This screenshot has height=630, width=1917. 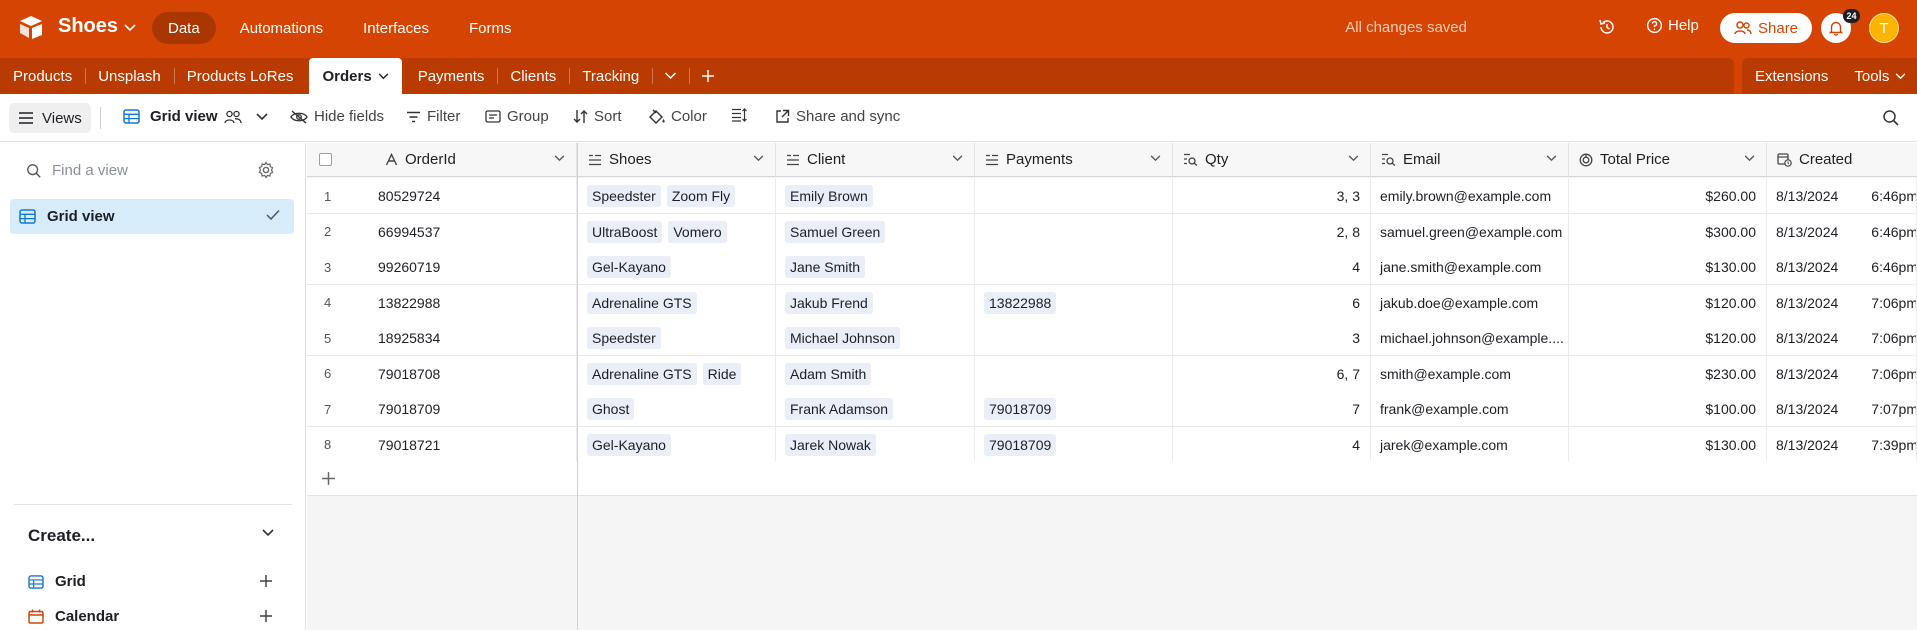 I want to click on cell-email: frank@example.com, so click(x=1470, y=409).